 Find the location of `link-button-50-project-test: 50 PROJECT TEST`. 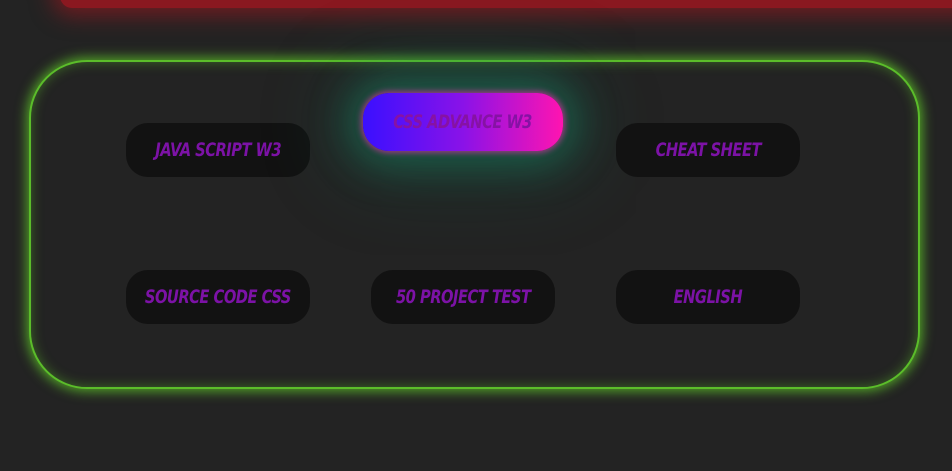

link-button-50-project-test: 50 PROJECT TEST is located at coordinates (463, 297).